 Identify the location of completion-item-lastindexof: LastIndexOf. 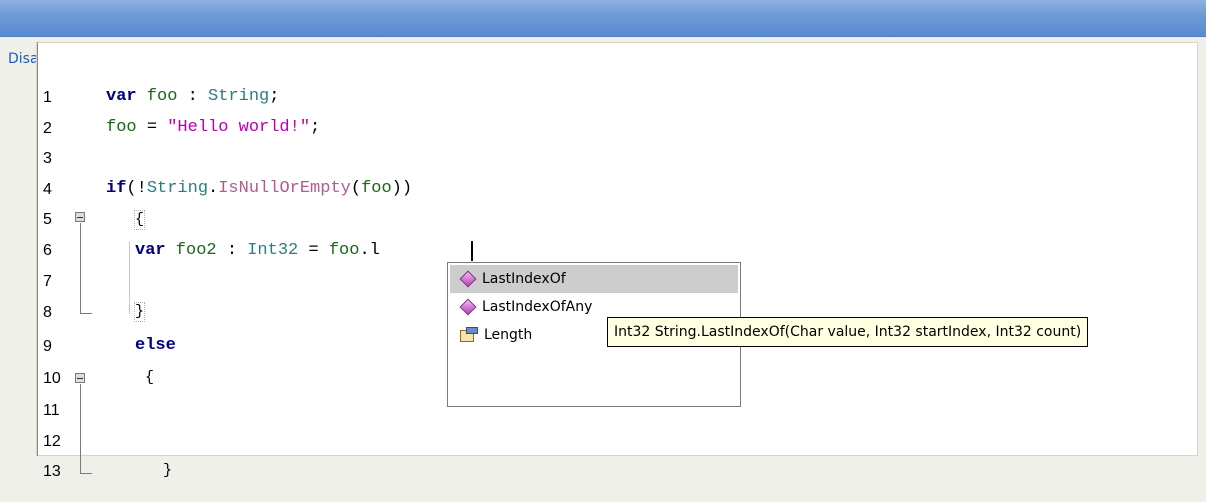
(594, 279).